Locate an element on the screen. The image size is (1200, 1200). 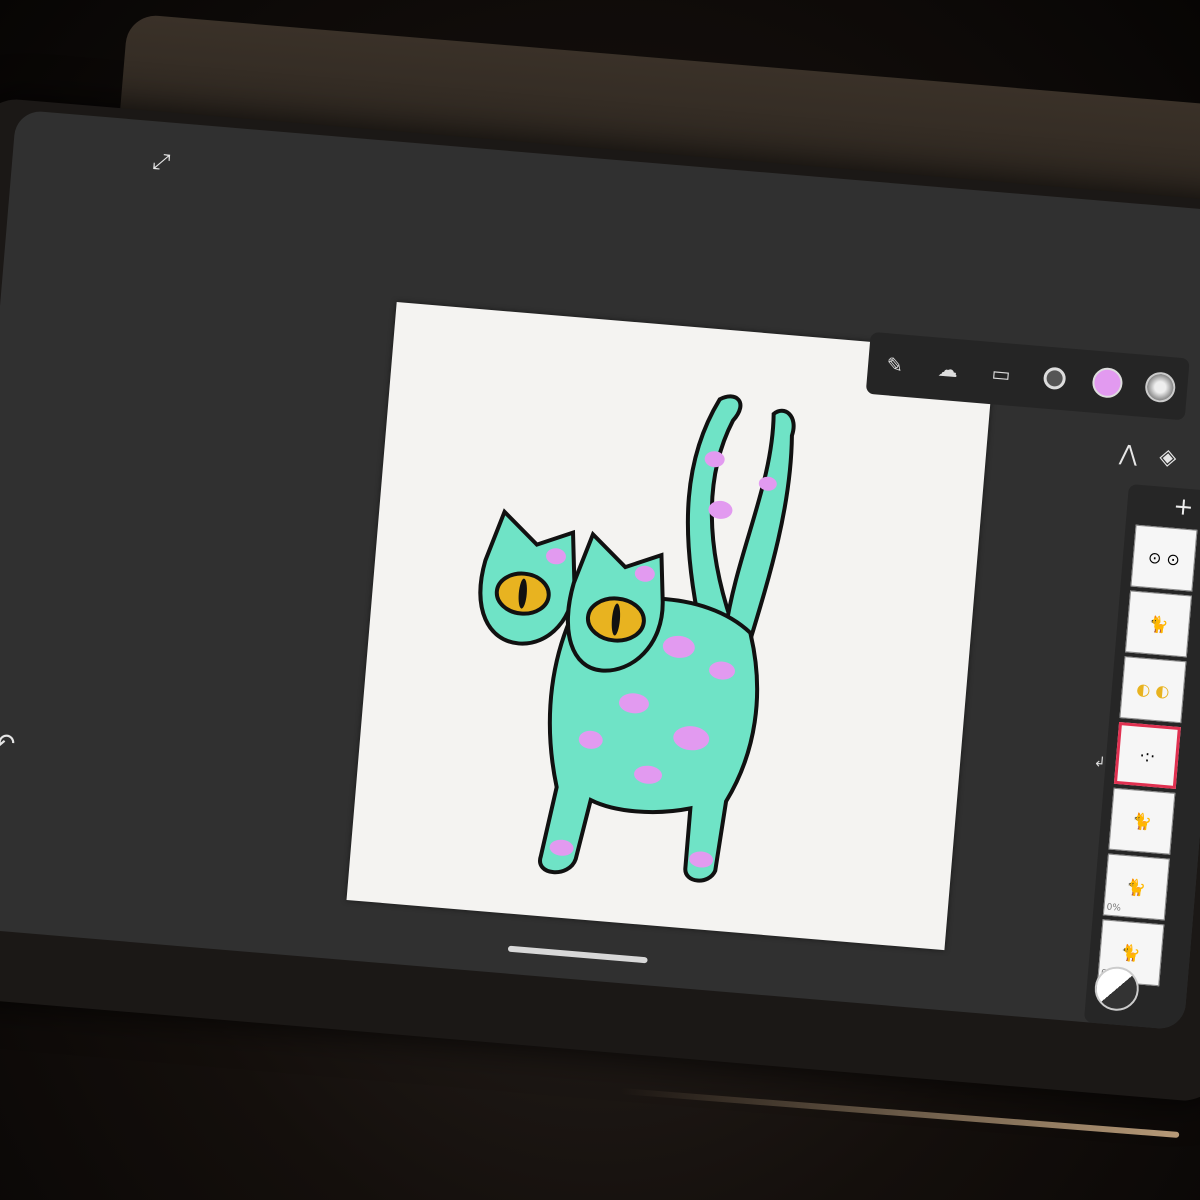
layer-thumb-art: ◐ ◐ is located at coordinates (1153, 689).